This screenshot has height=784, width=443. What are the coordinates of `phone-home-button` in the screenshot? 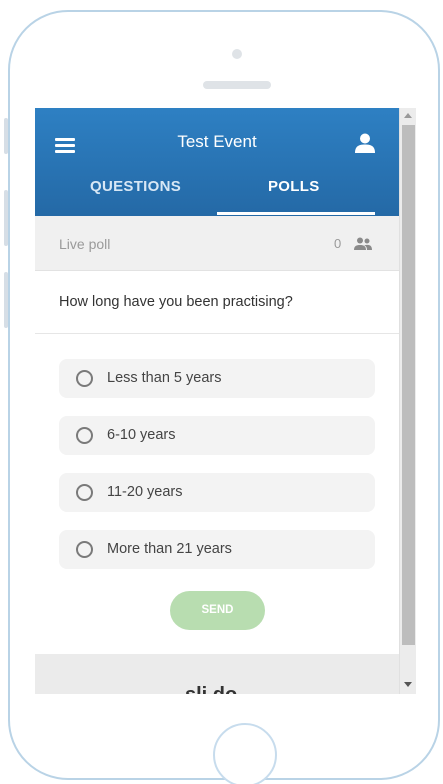 It's located at (245, 753).